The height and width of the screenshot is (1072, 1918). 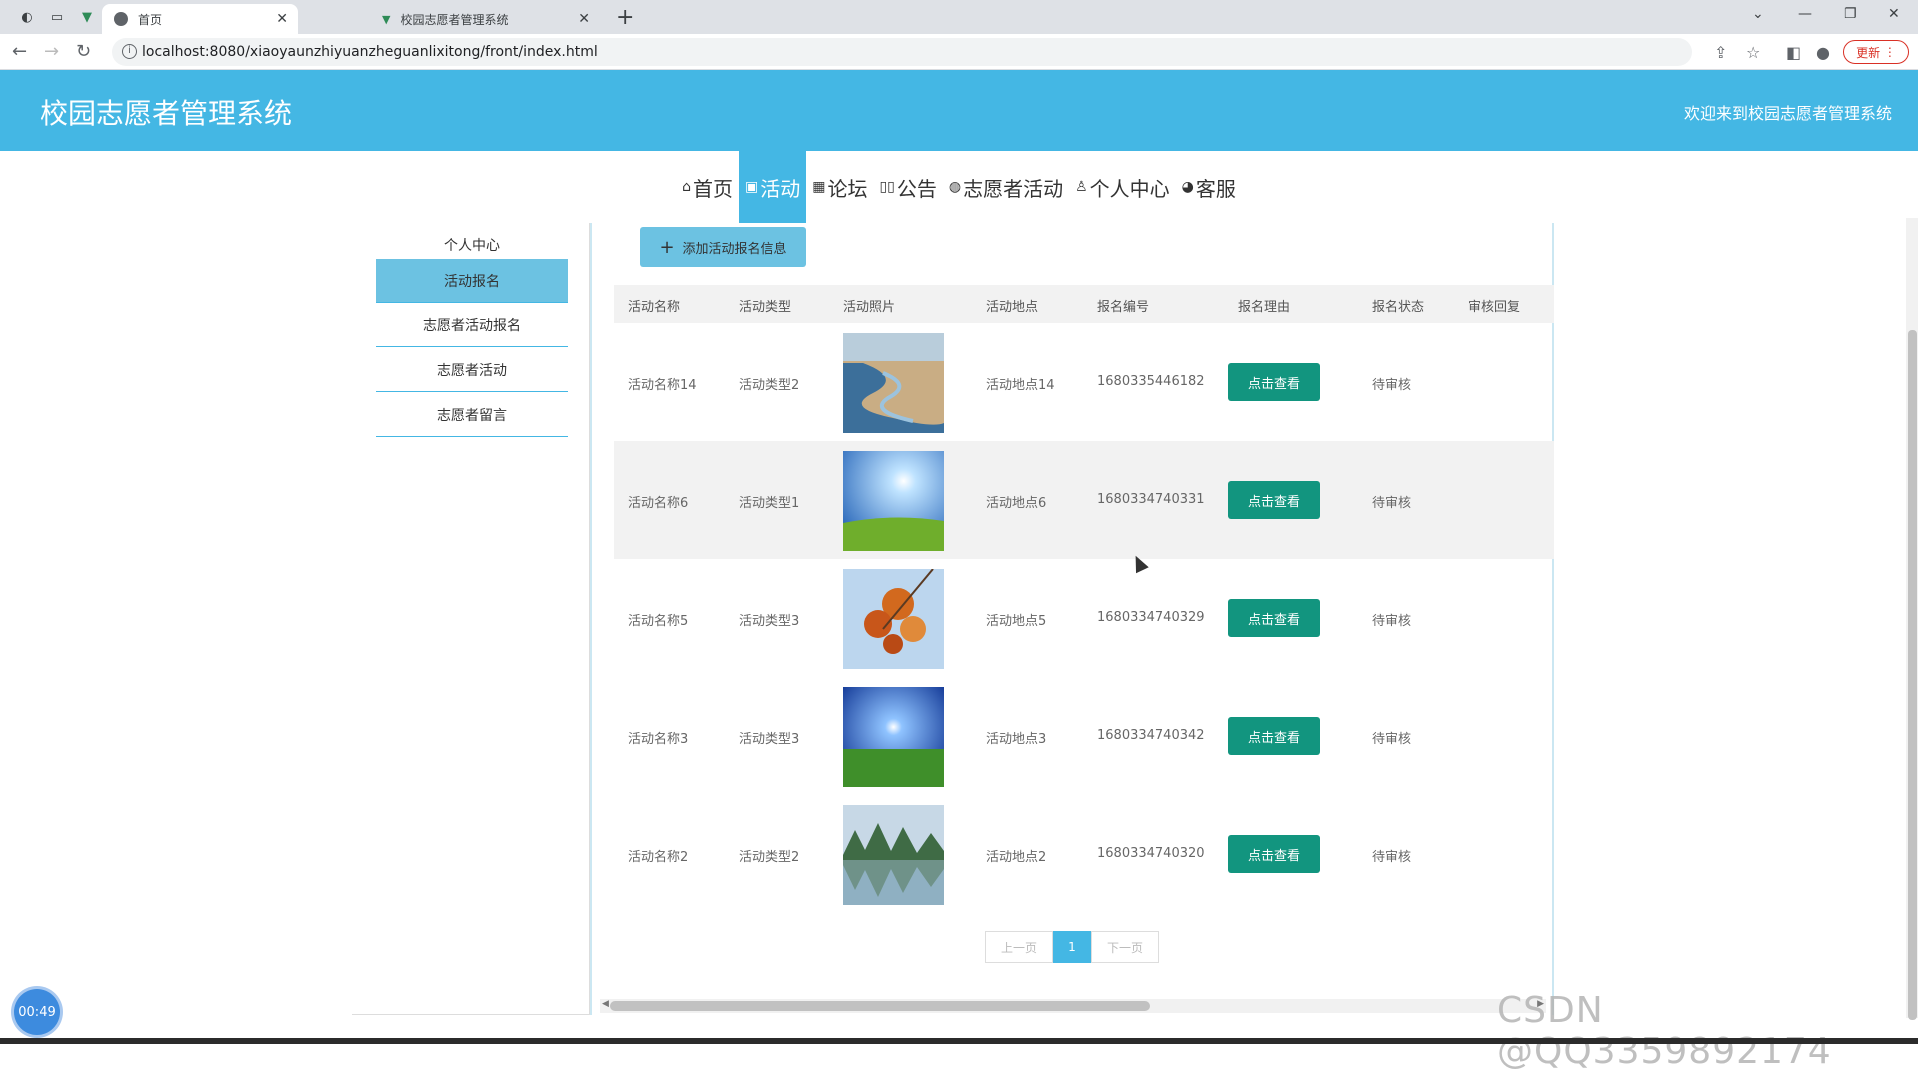 What do you see at coordinates (129, 51) in the screenshot?
I see `site-info-icon: i` at bounding box center [129, 51].